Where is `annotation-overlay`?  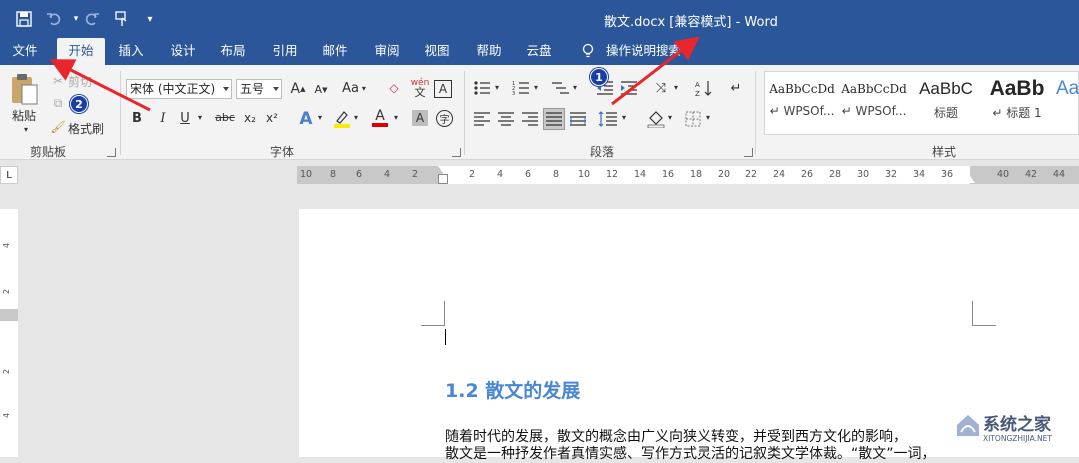
annotation-overlay is located at coordinates (374, 74).